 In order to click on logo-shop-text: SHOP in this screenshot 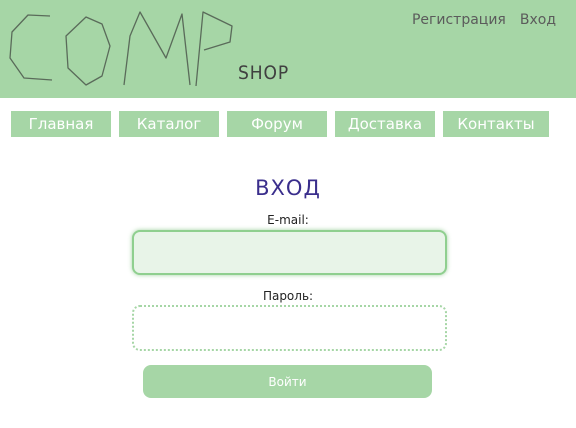, I will do `click(264, 73)`.